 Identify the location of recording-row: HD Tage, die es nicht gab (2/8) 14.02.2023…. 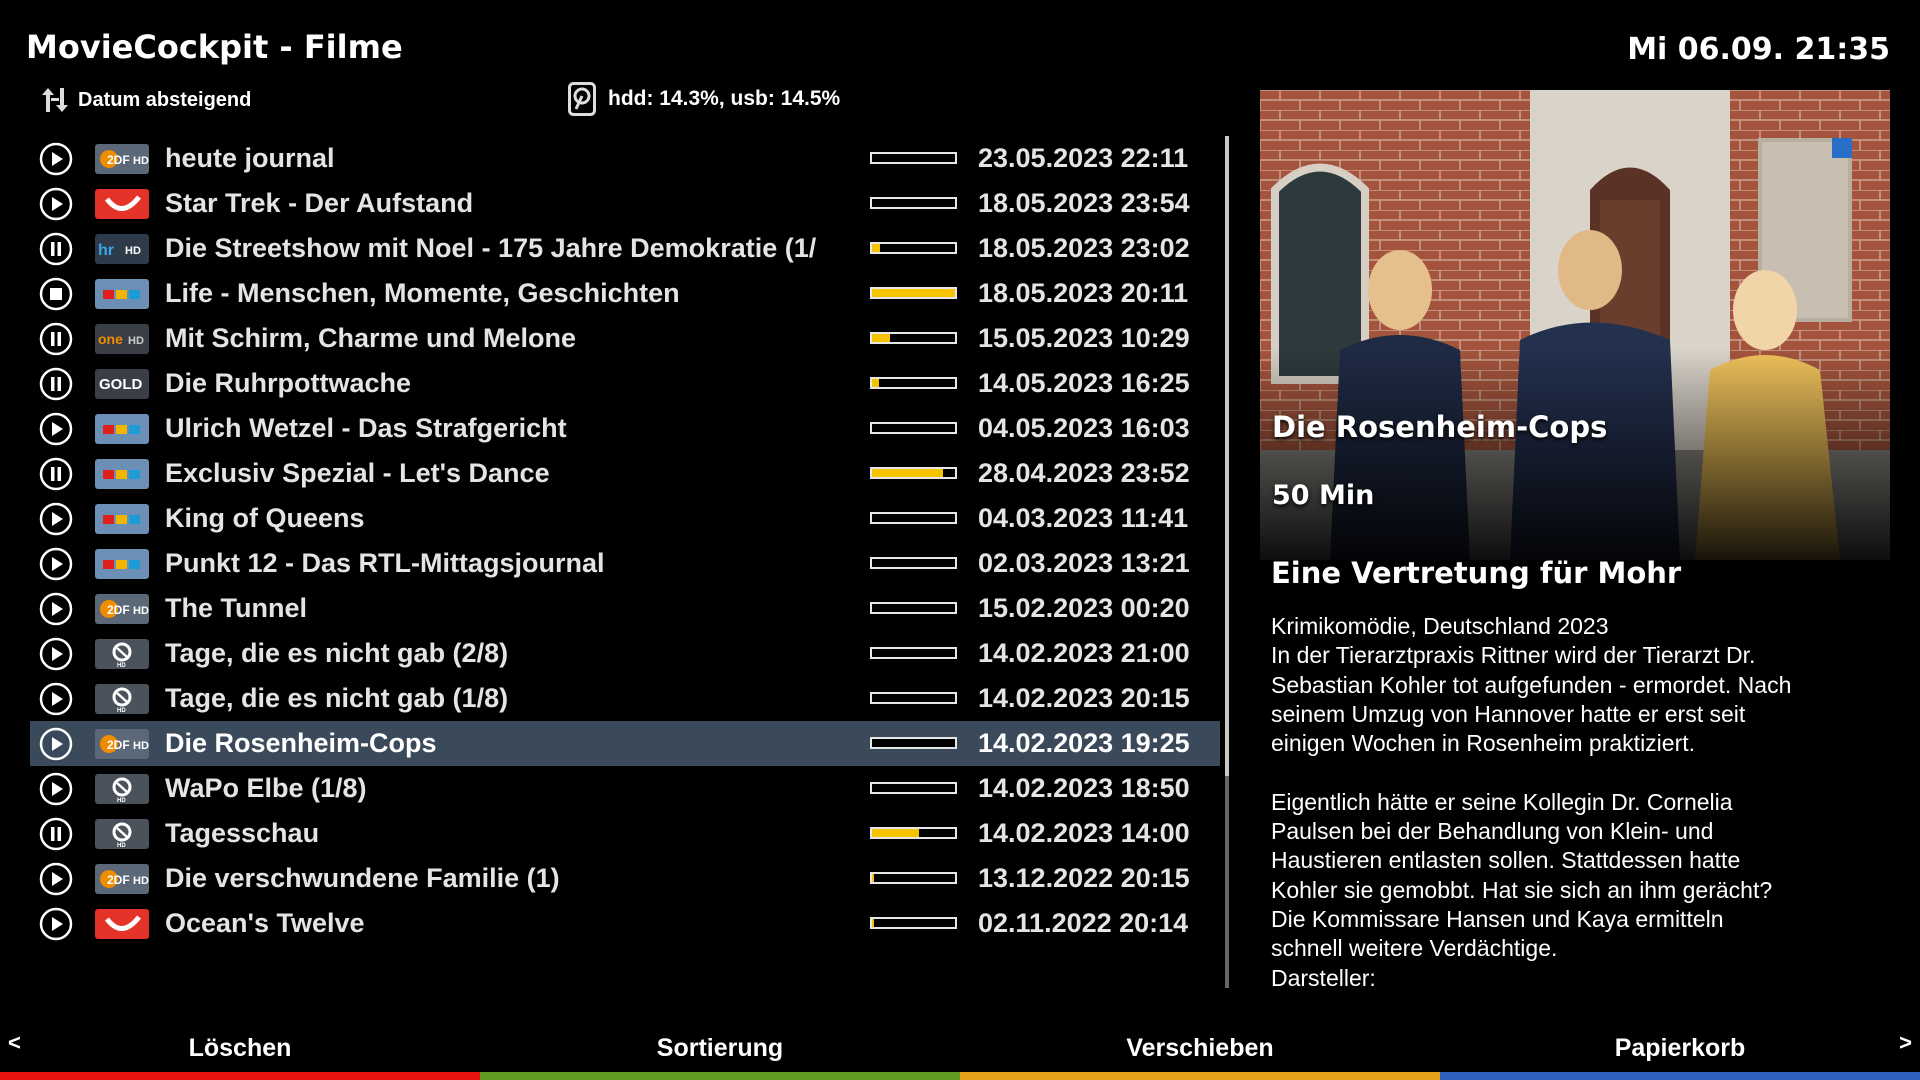
(625, 653).